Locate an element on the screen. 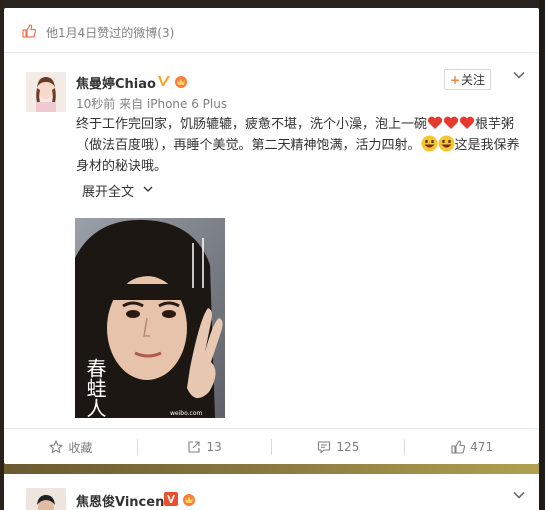 This screenshot has width=545, height=510. photo-caption: 春蛙人 is located at coordinates (95, 388).